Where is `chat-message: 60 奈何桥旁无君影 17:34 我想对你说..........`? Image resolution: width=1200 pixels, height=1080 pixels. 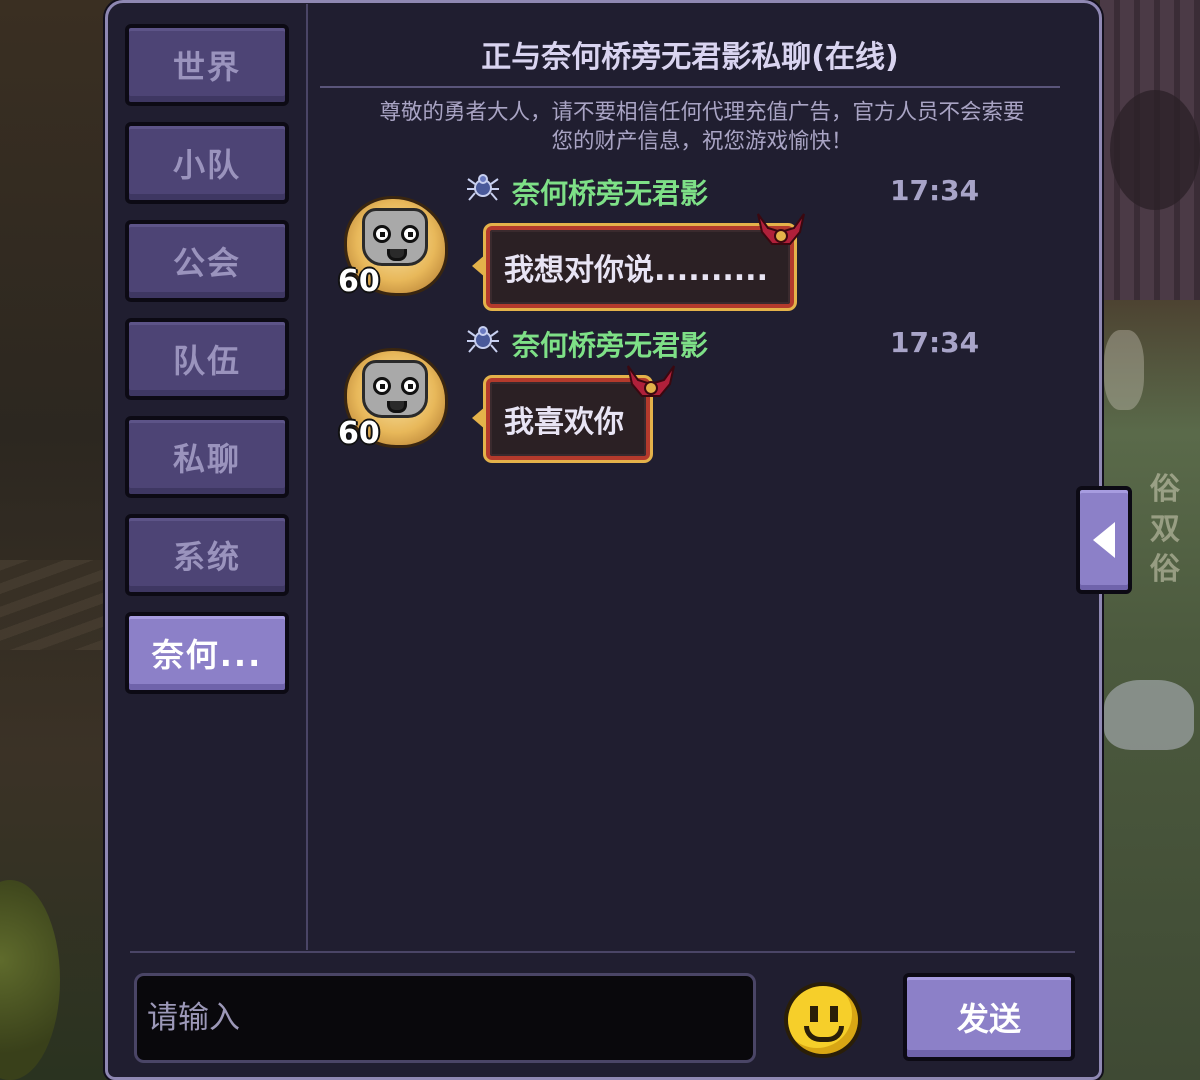
chat-message: 60 奈何桥旁无君影 17:34 我想对你说.......... is located at coordinates (670, 245).